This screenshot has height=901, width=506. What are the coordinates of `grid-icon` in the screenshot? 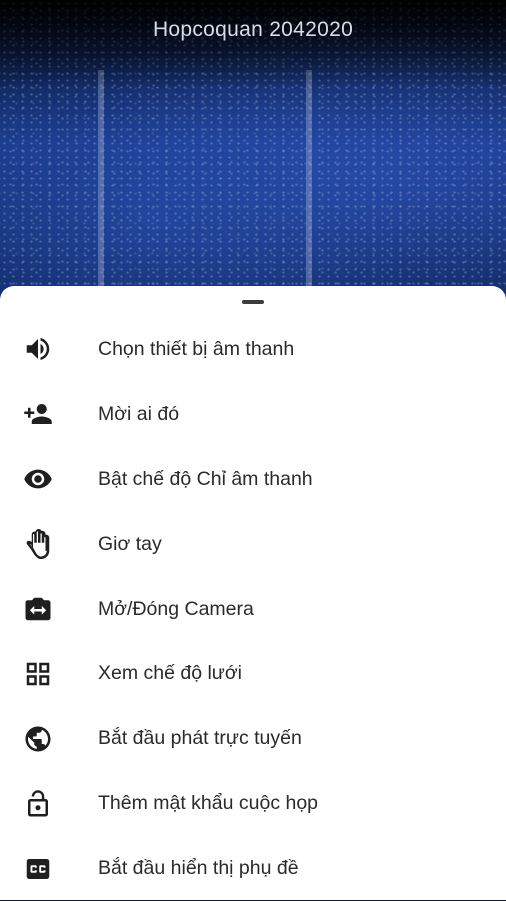 It's located at (38, 674).